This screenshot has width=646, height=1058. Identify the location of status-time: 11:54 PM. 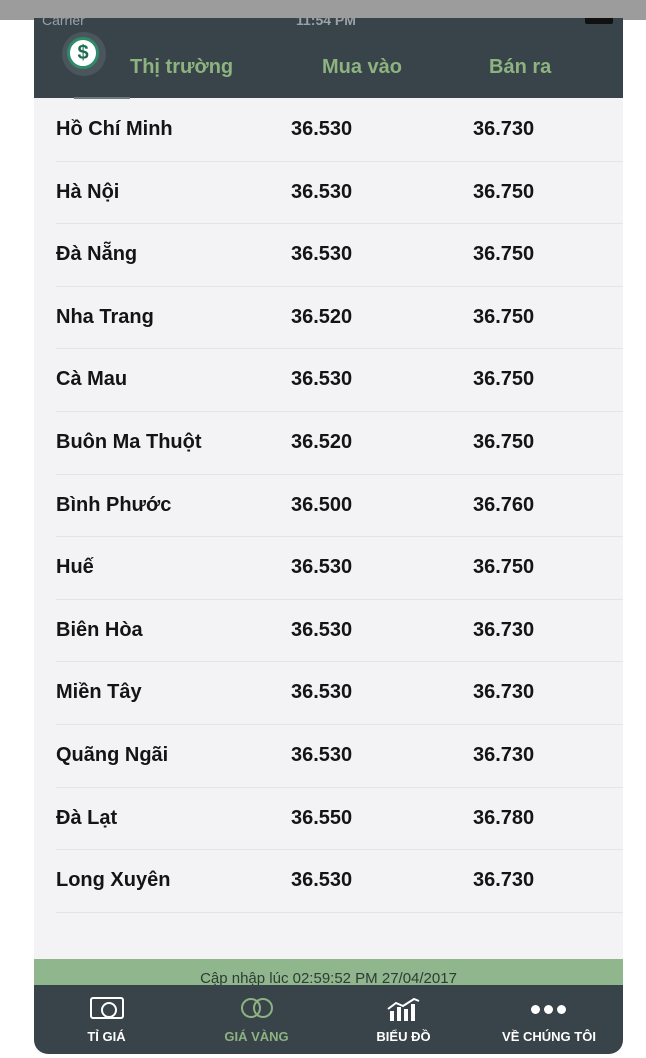
(326, 23).